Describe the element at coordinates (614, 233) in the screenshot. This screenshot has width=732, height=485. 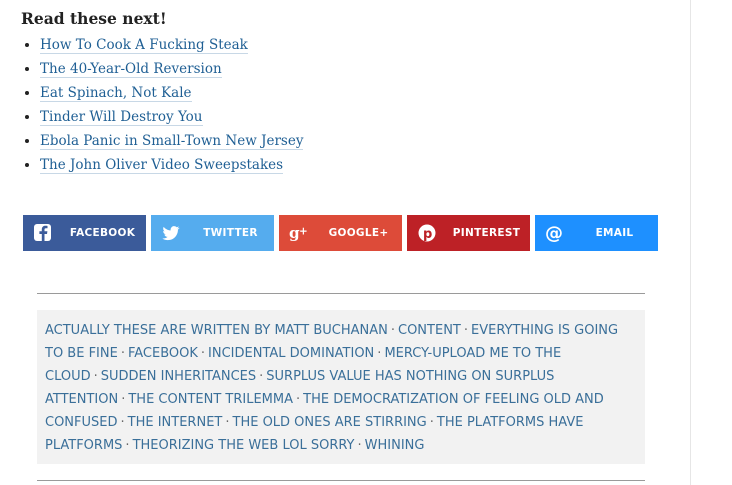
I see `email-share-label: EMAIL` at that location.